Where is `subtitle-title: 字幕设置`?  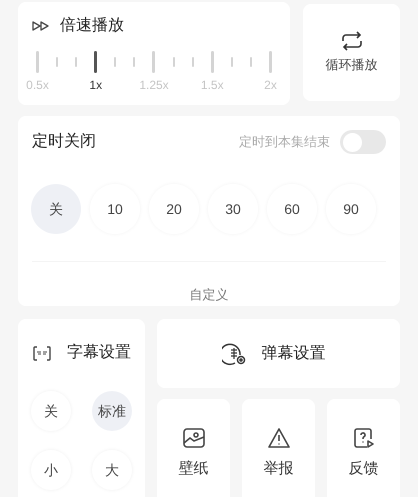 subtitle-title: 字幕设置 is located at coordinates (99, 352).